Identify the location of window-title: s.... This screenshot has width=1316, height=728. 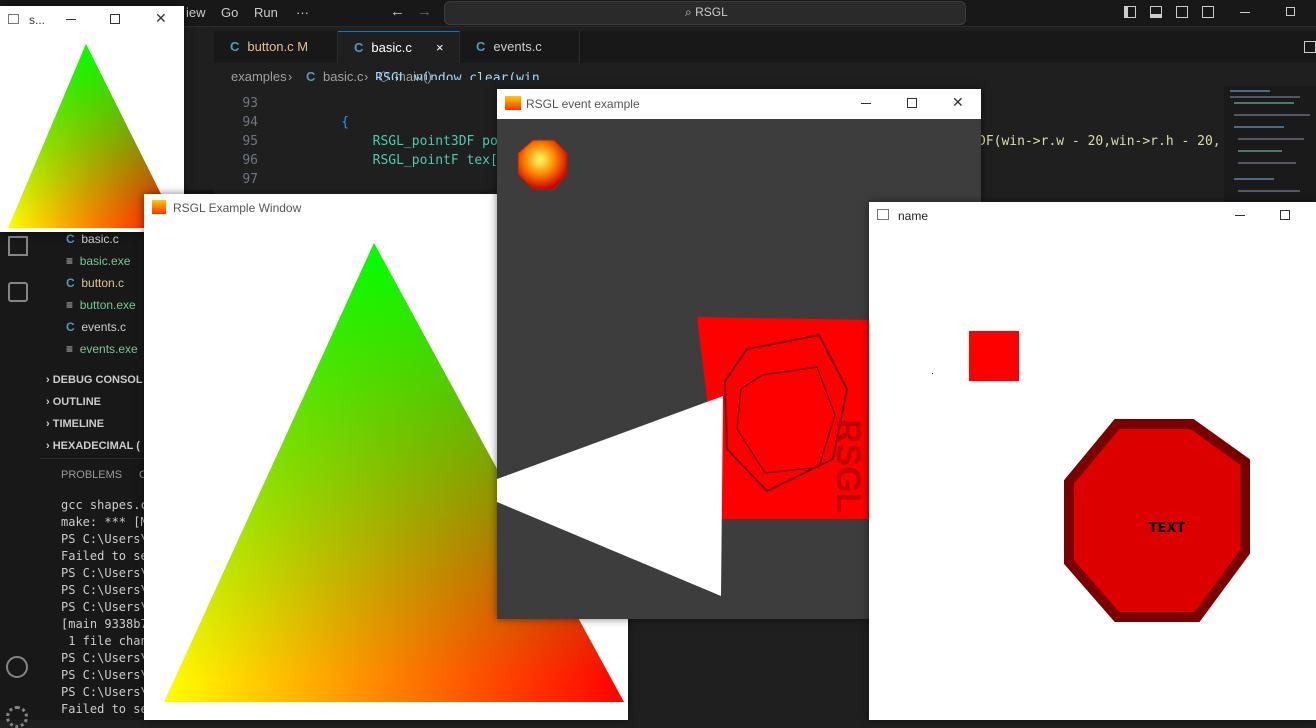
(37, 20).